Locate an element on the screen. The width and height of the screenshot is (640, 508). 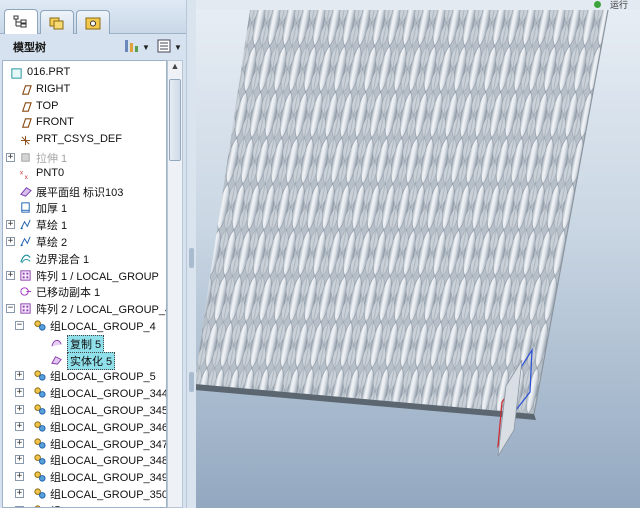
part-icon is located at coordinates (16, 73).